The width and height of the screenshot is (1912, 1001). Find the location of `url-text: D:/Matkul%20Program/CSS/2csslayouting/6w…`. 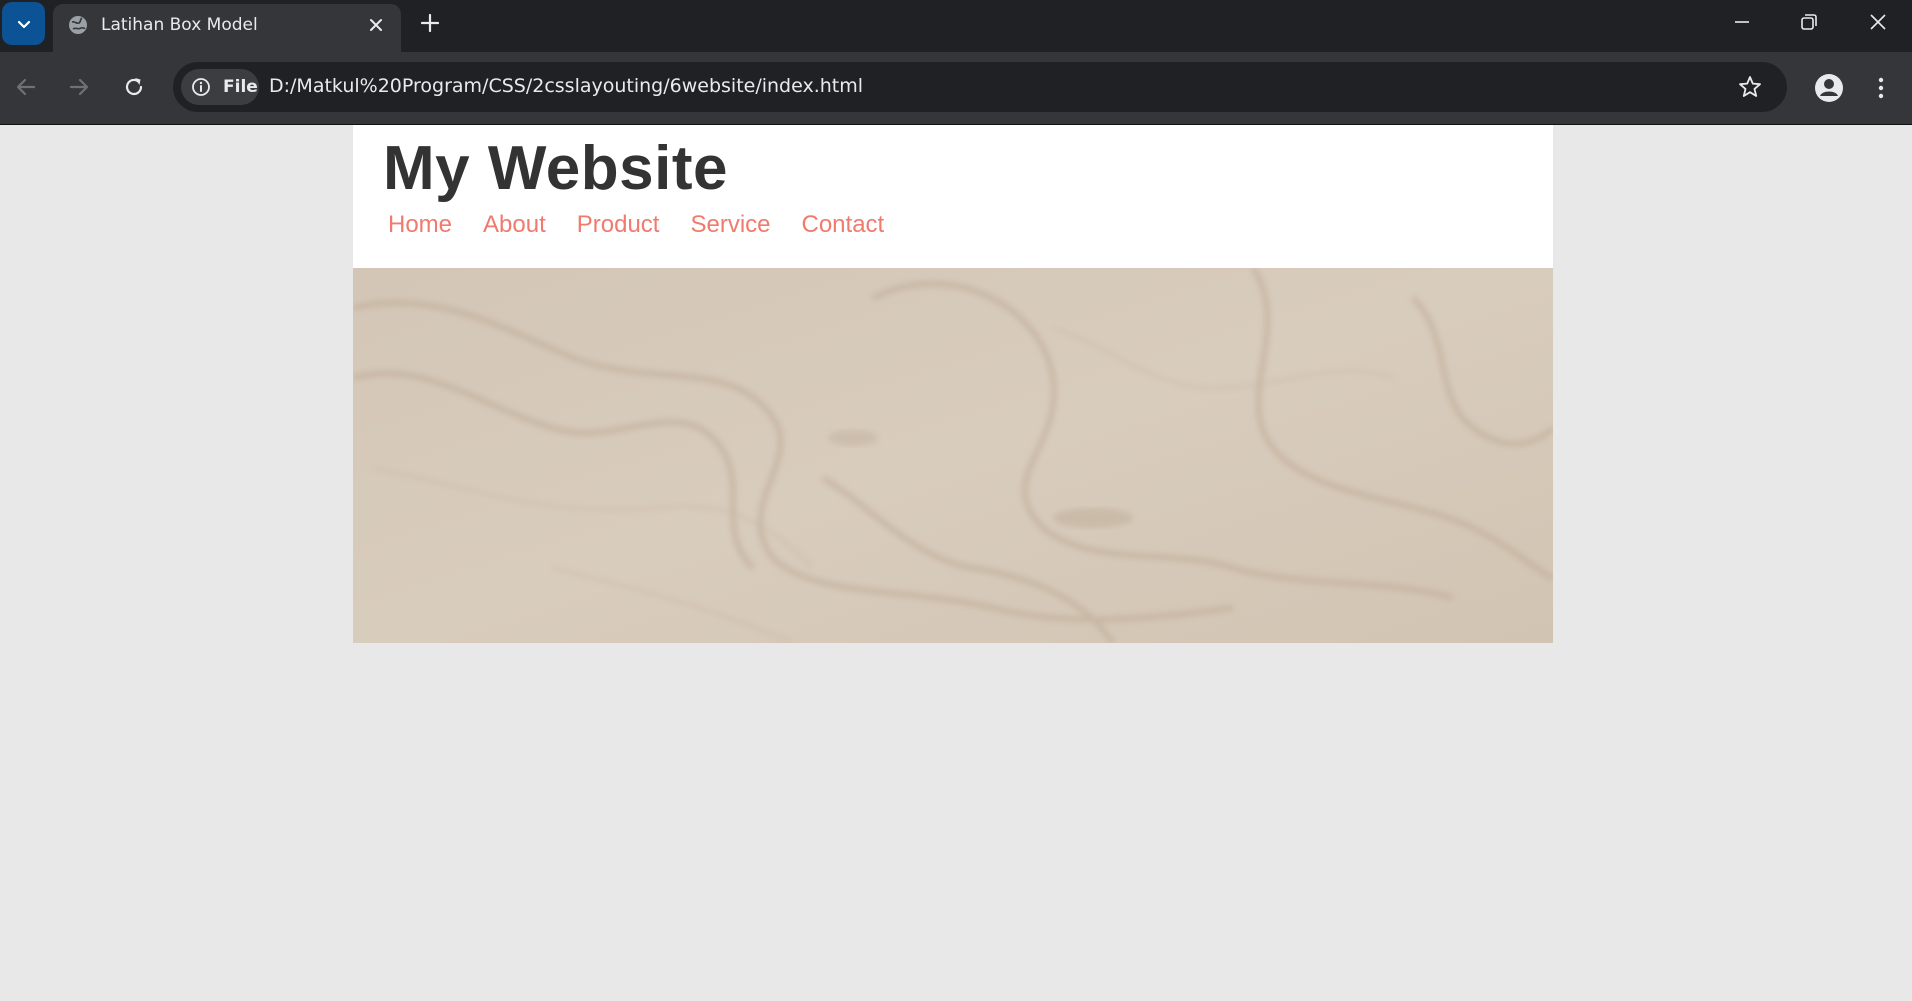

url-text: D:/Matkul%20Program/CSS/2csslayouting/6w… is located at coordinates (566, 86).